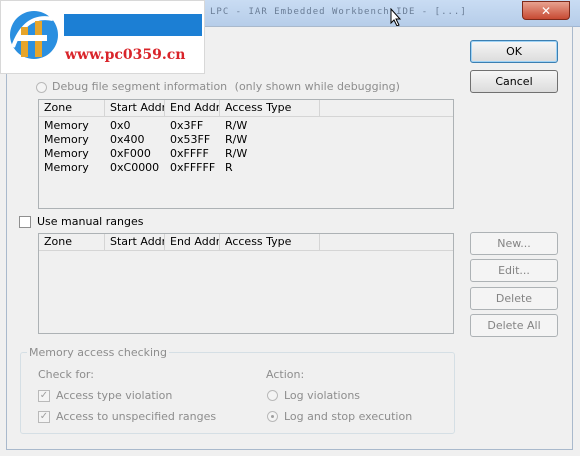 Image resolution: width=580 pixels, height=456 pixels. What do you see at coordinates (136, 416) in the screenshot?
I see `access-unspecified-label: Access to unspecified ranges` at bounding box center [136, 416].